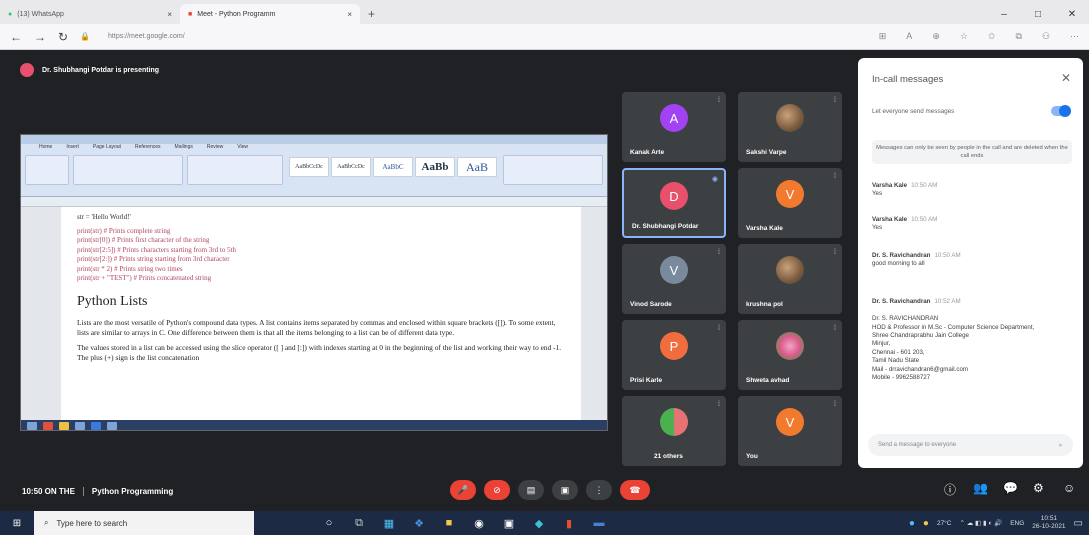 Image resolution: width=1089 pixels, height=535 pixels. What do you see at coordinates (936, 36) in the screenshot?
I see `zoom-icon: ⊕` at bounding box center [936, 36].